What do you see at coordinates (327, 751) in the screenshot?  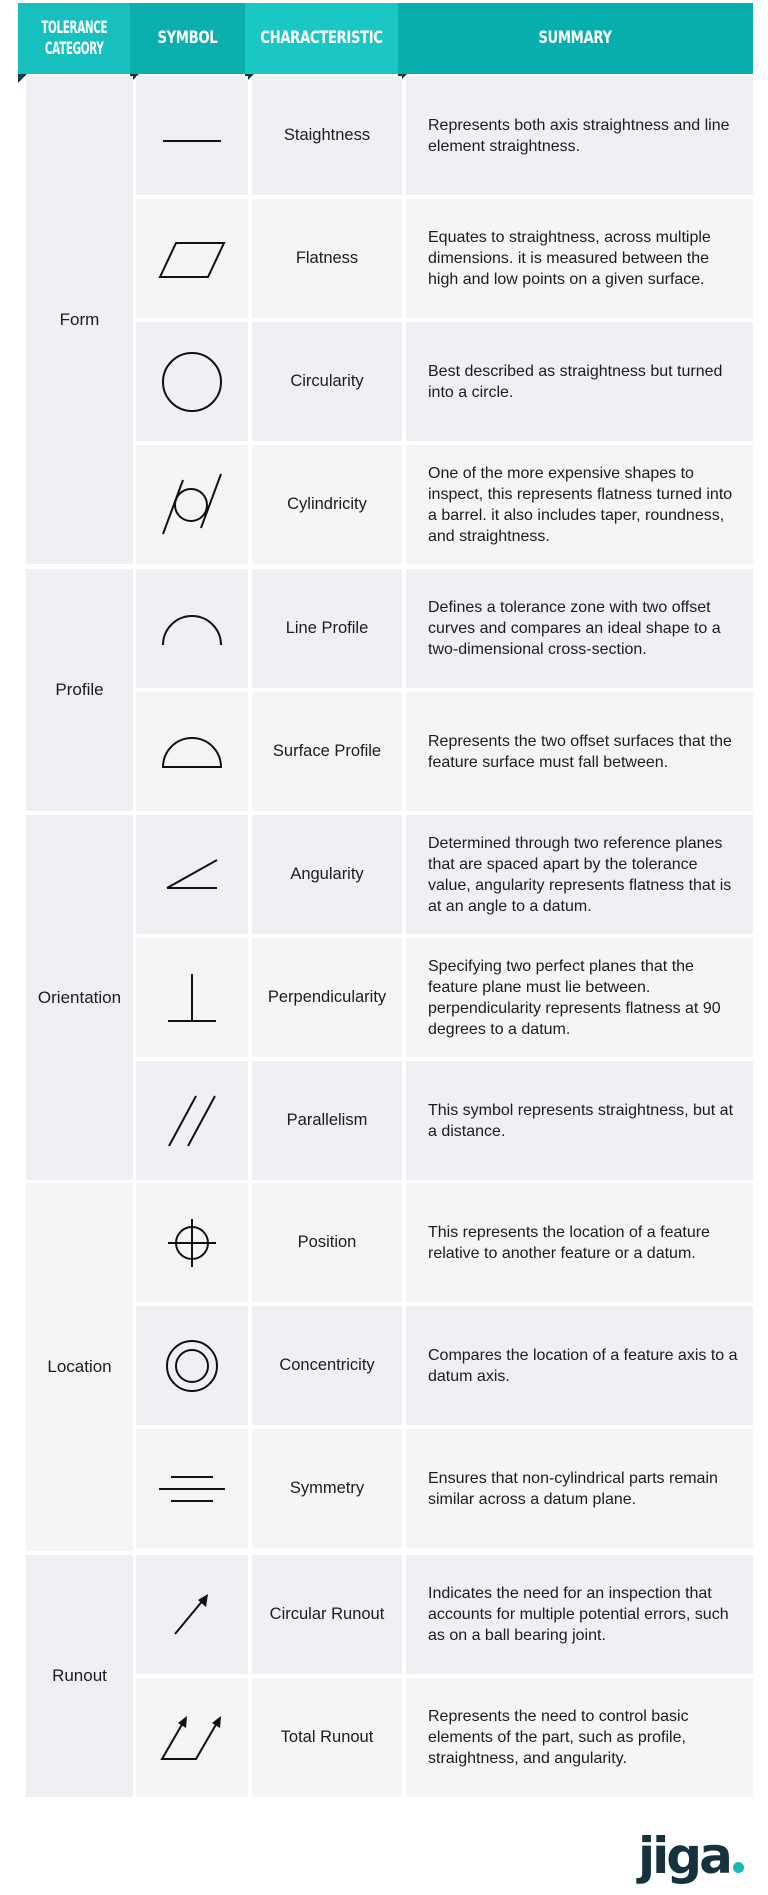 I see `characteristic-cell: Surface Profile` at bounding box center [327, 751].